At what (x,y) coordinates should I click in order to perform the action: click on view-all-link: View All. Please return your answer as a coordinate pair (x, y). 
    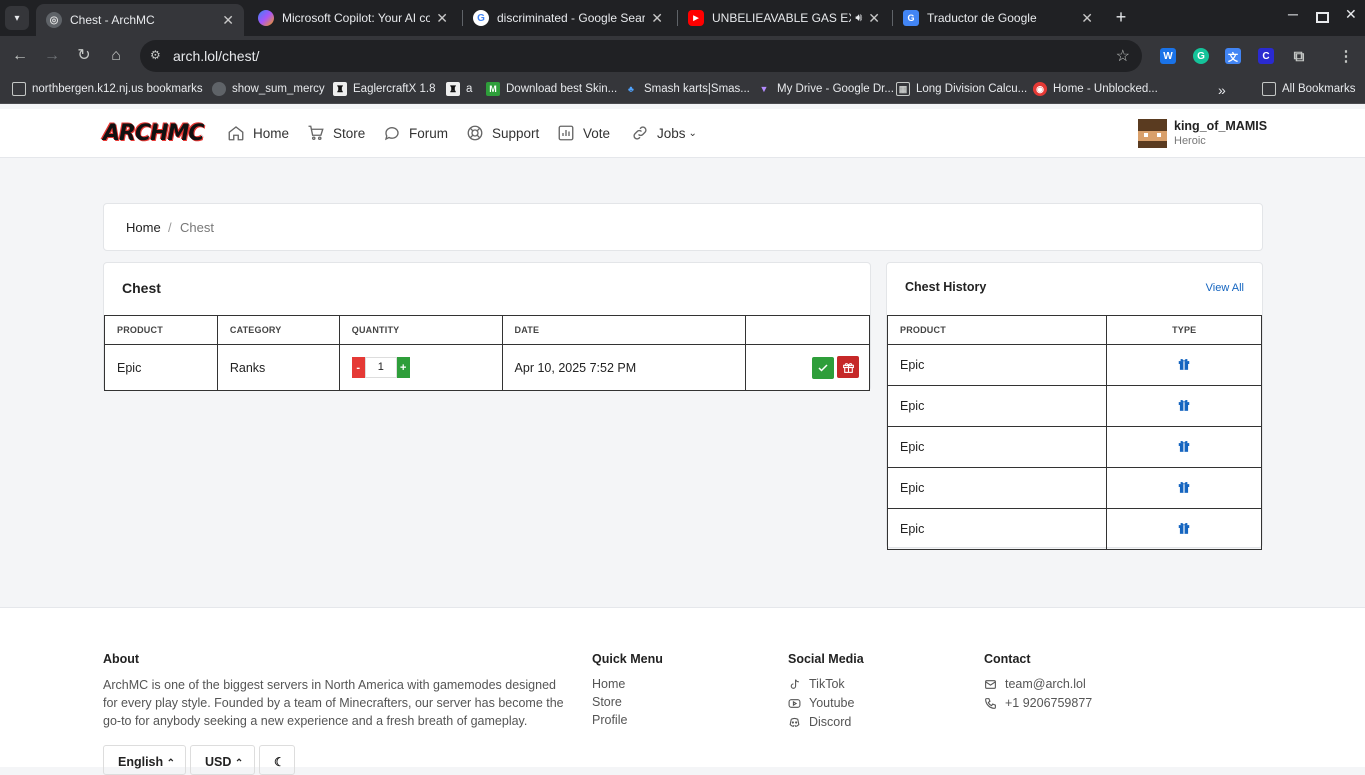
    Looking at the image, I should click on (1225, 288).